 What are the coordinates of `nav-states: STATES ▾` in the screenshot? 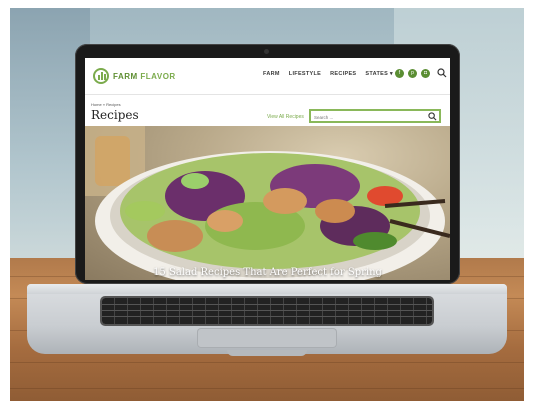 It's located at (379, 74).